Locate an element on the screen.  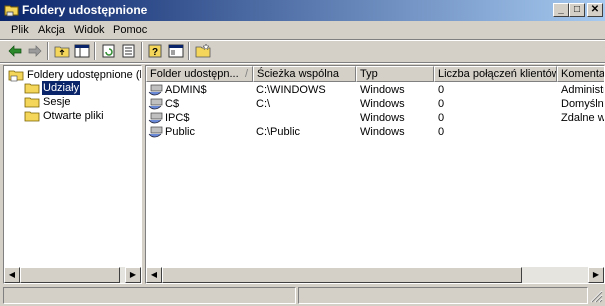
column-header-connections: Liczba połączeń klientów is located at coordinates (495, 74).